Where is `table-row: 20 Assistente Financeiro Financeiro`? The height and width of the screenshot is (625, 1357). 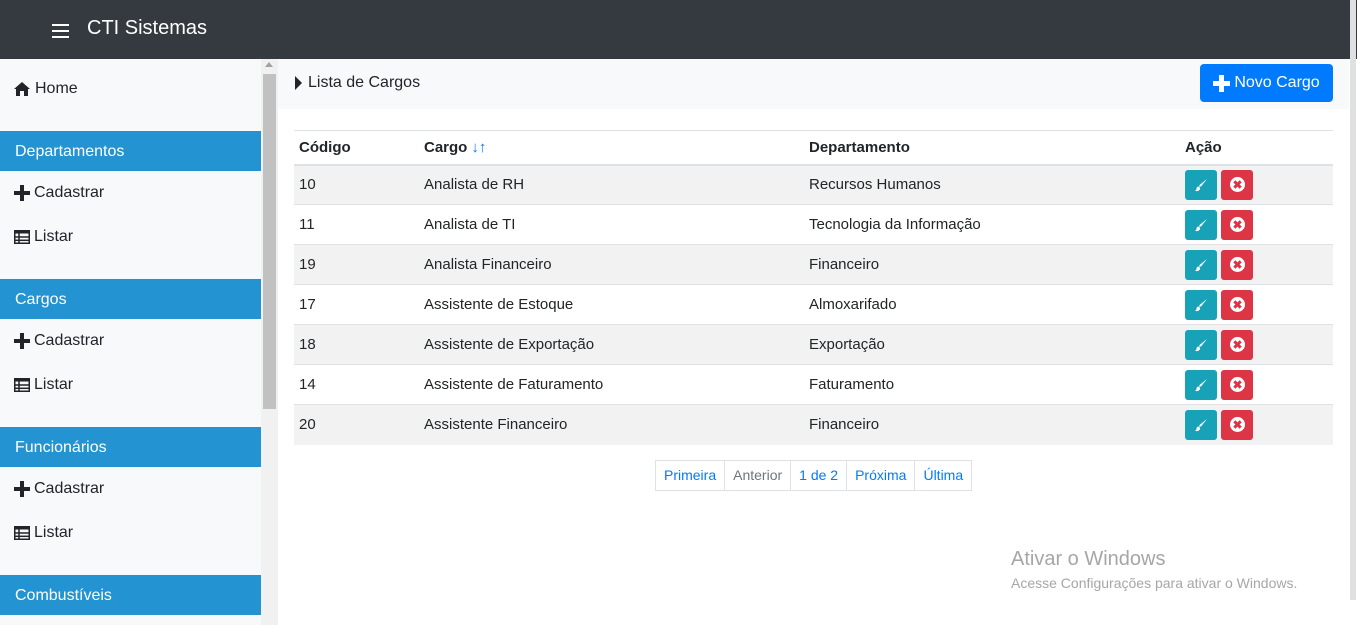
table-row: 20 Assistente Financeiro Financeiro is located at coordinates (813, 424).